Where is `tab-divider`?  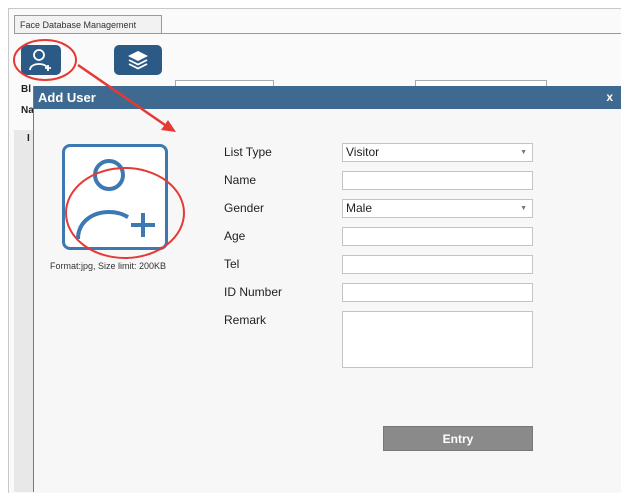
tab-divider is located at coordinates (317, 33).